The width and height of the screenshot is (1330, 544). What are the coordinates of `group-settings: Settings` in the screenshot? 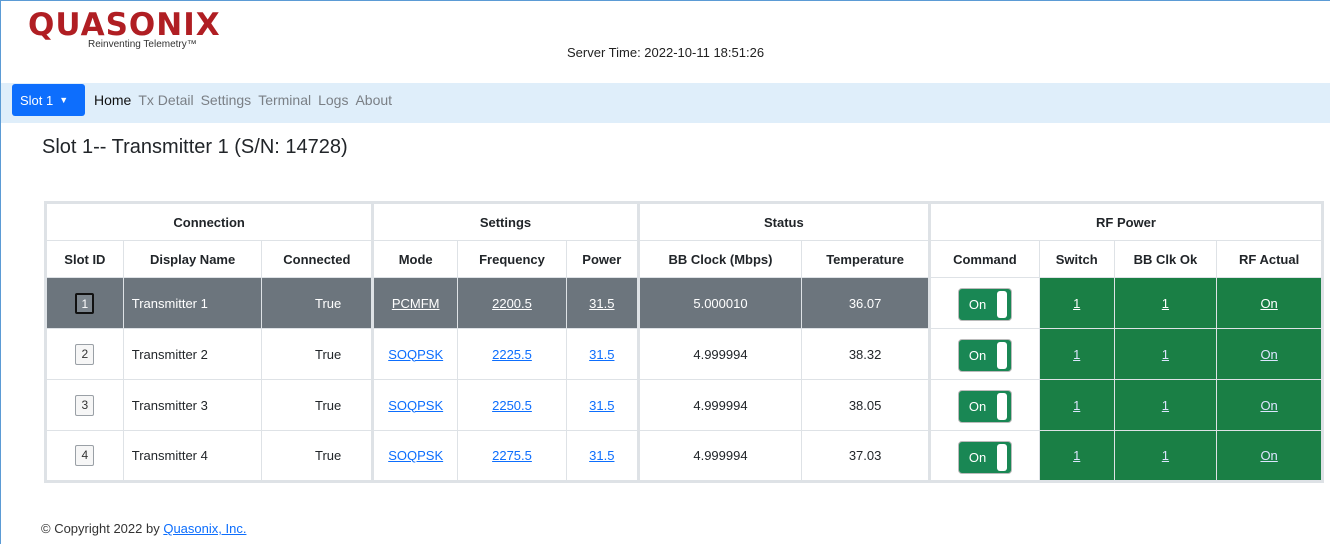 It's located at (506, 221).